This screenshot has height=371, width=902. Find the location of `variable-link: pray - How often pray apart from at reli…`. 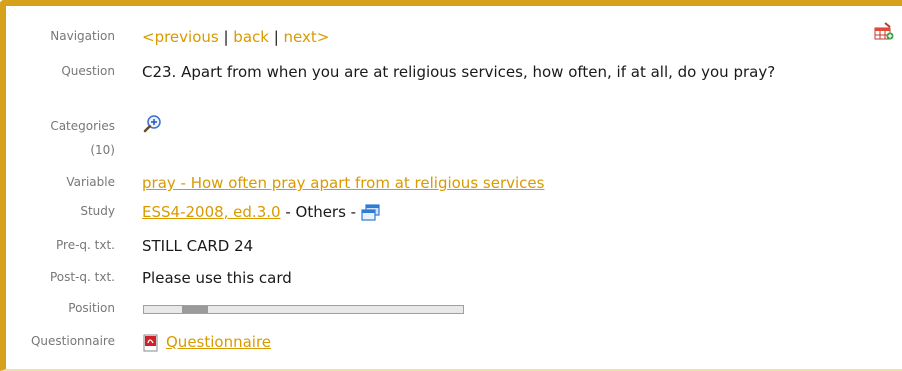

variable-link: pray - How often pray apart from at reli… is located at coordinates (343, 183).